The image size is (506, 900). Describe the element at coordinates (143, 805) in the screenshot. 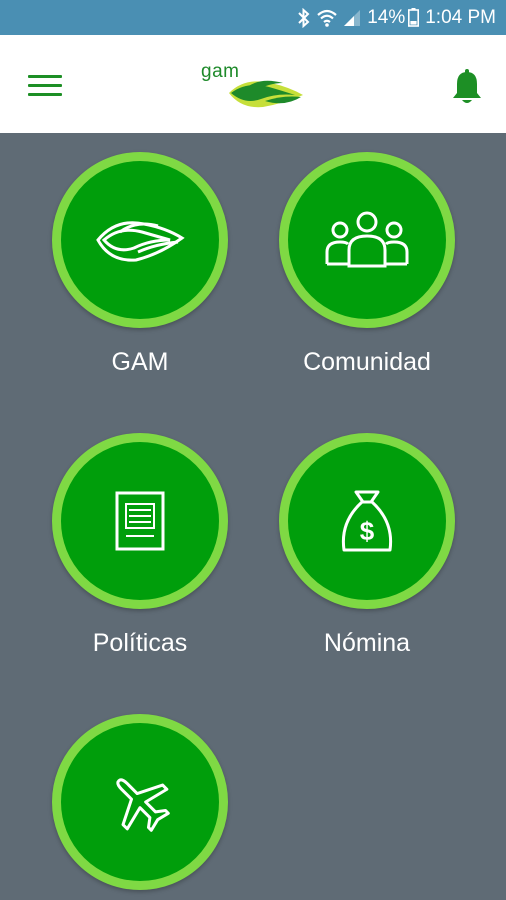

I see `airplane-icon` at that location.